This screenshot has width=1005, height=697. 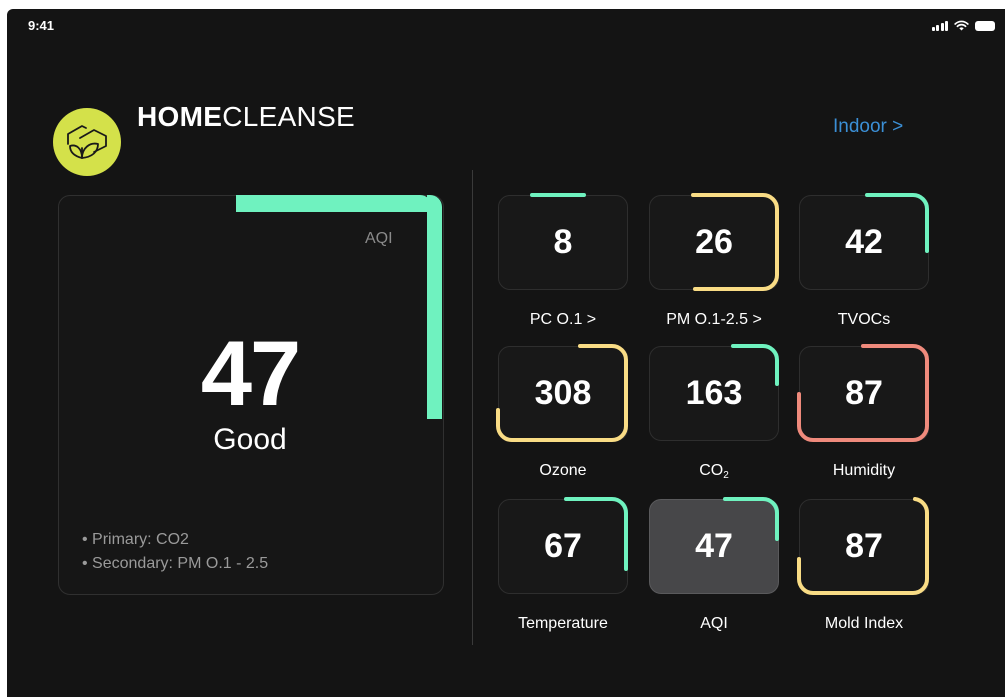 What do you see at coordinates (135, 539) in the screenshot?
I see `primary-pollutant: • Primary: CO2` at bounding box center [135, 539].